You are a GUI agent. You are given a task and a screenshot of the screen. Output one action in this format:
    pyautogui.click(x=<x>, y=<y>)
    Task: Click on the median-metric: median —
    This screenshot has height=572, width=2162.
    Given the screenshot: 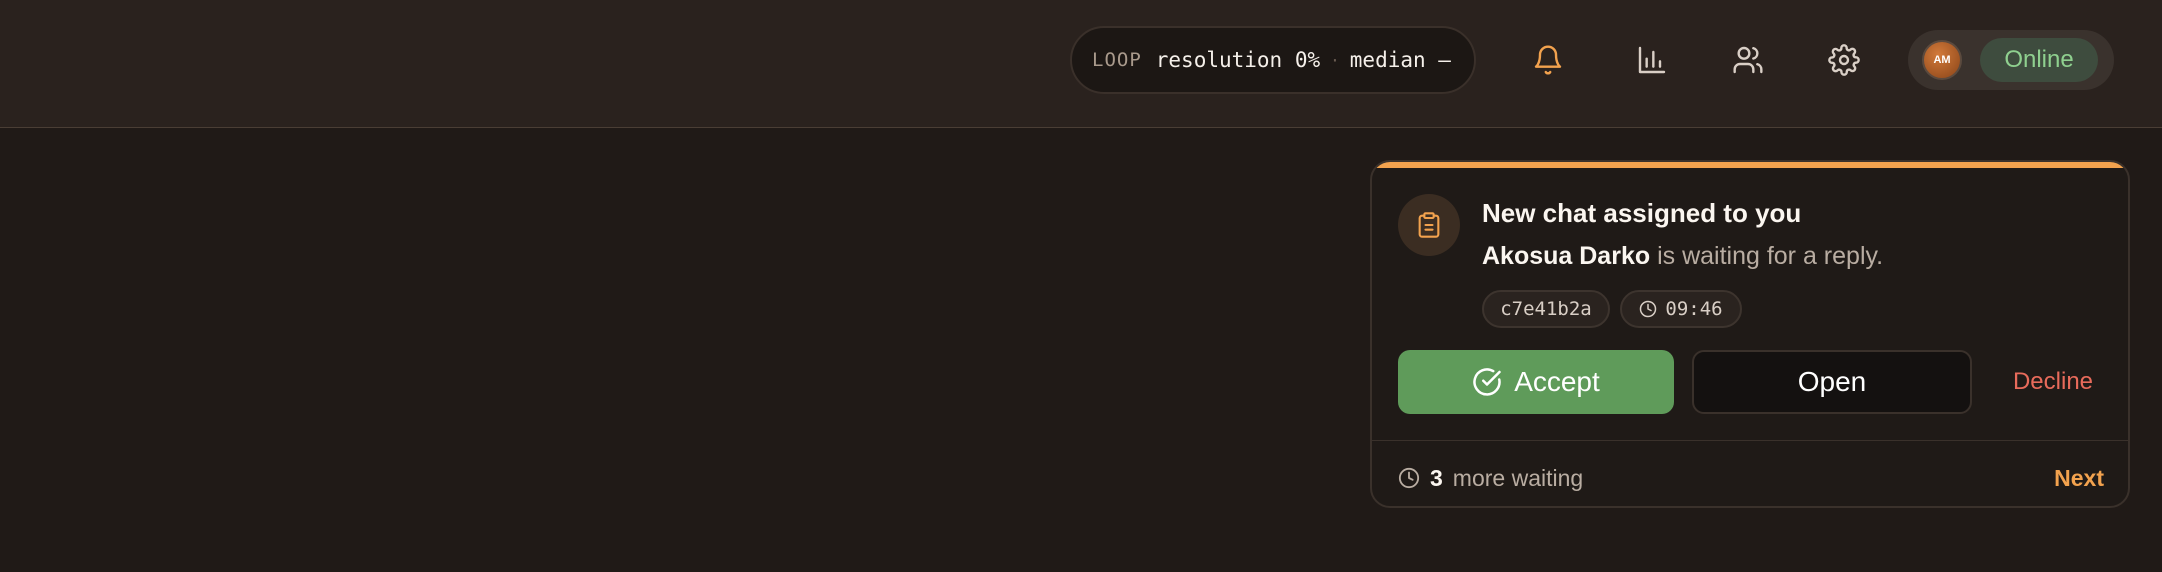 What is the action you would take?
    pyautogui.click(x=1400, y=60)
    